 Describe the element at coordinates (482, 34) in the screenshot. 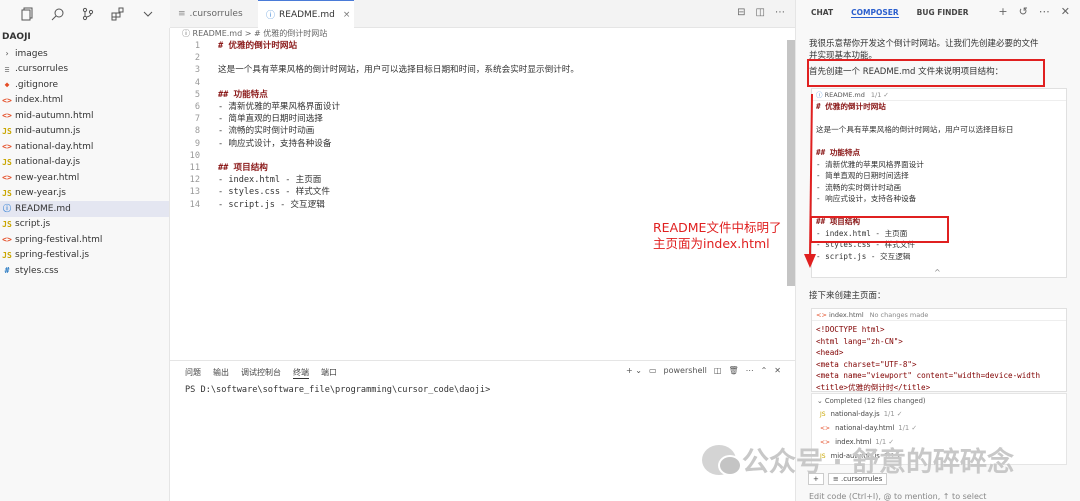

I see `breadcrumb: ⓘ README.md > # 优雅的倒计时网站` at that location.